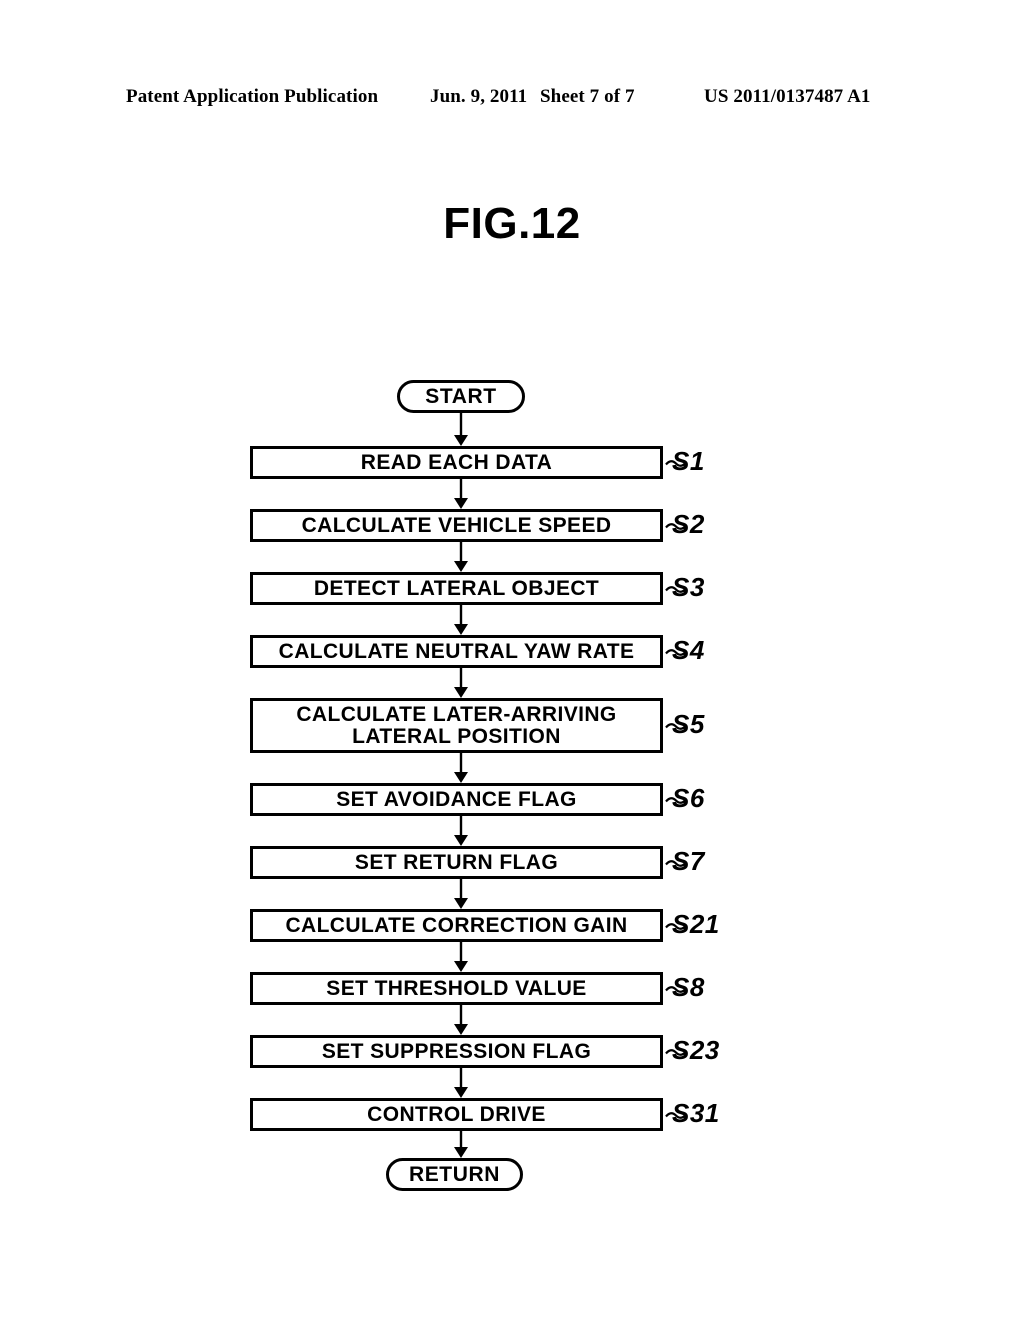  I want to click on step-ref-label: S1, so click(688, 460).